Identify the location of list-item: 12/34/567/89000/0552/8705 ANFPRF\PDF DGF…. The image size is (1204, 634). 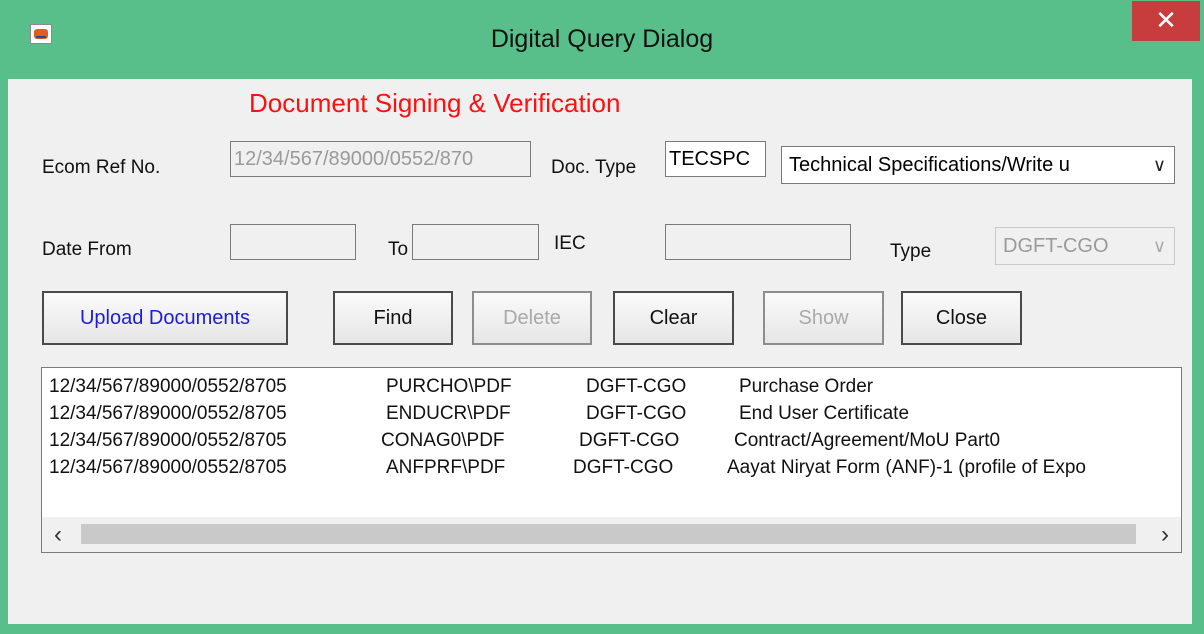
(611, 468).